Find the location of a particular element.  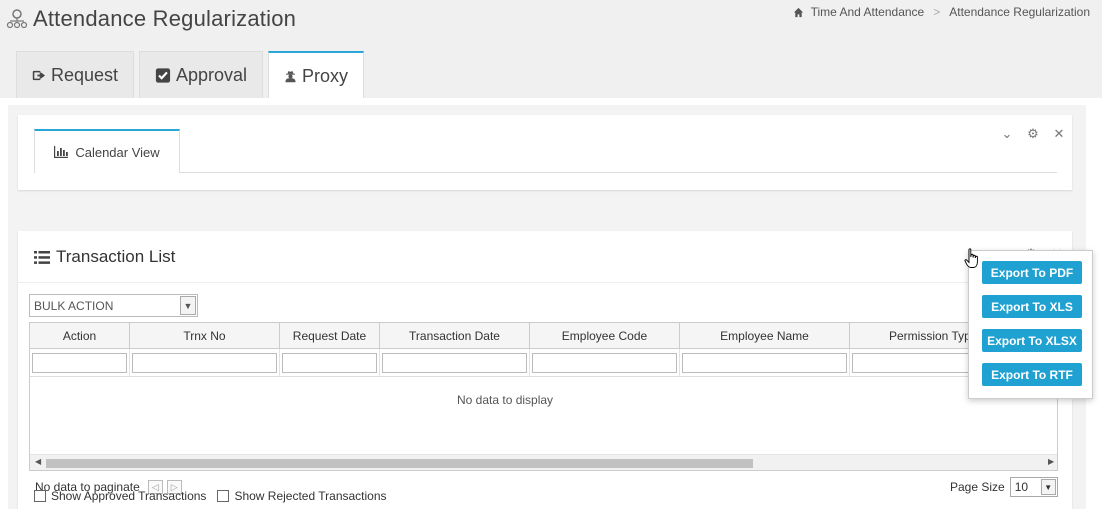

org-chart-icon is located at coordinates (17, 19).